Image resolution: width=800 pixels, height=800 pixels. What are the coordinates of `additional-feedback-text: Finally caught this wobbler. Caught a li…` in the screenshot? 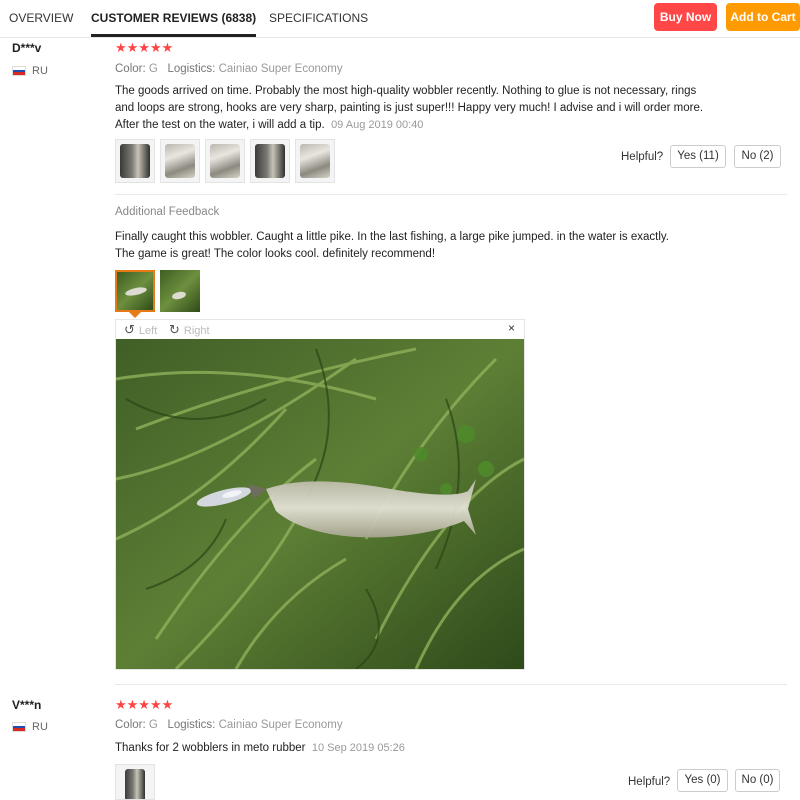 It's located at (410, 246).